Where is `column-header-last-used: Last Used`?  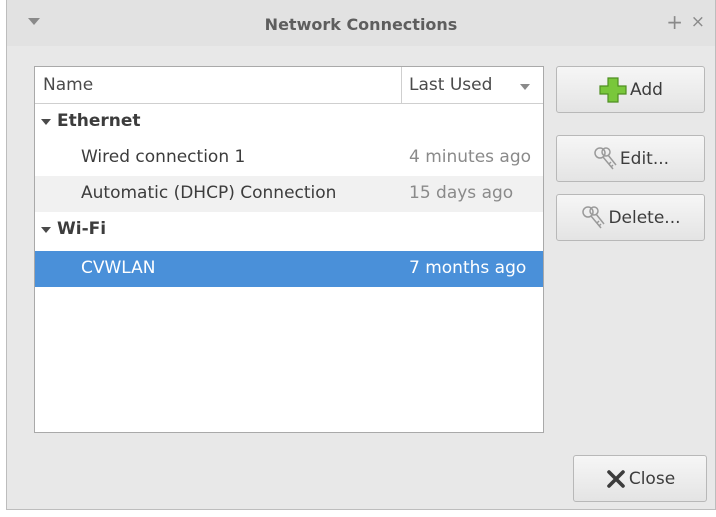
column-header-last-used: Last Used is located at coordinates (450, 85).